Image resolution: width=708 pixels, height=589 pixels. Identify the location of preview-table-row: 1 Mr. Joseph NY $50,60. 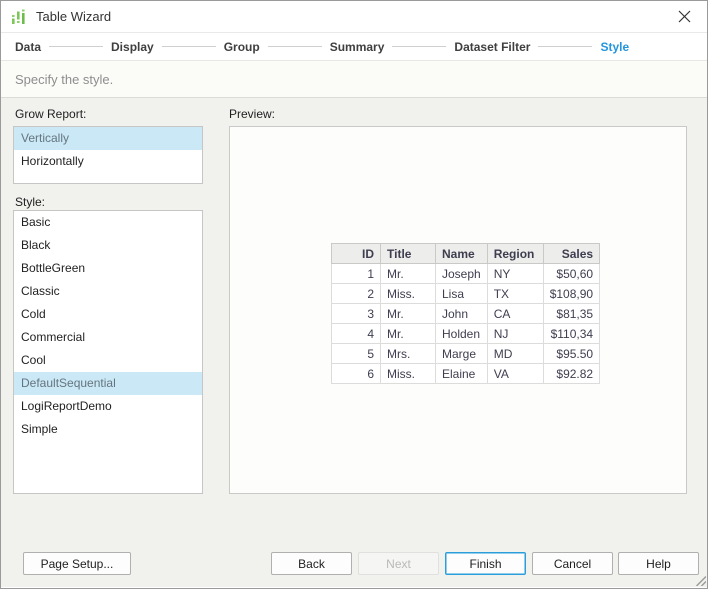
(466, 273).